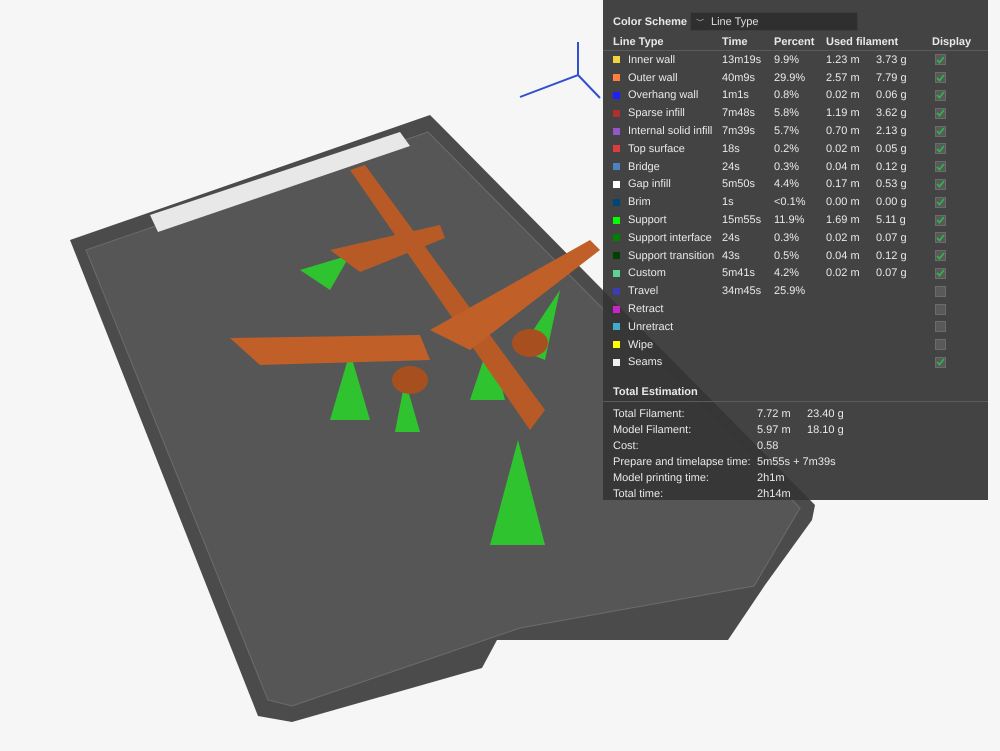  I want to click on weight-value: 0.06 g, so click(892, 95).